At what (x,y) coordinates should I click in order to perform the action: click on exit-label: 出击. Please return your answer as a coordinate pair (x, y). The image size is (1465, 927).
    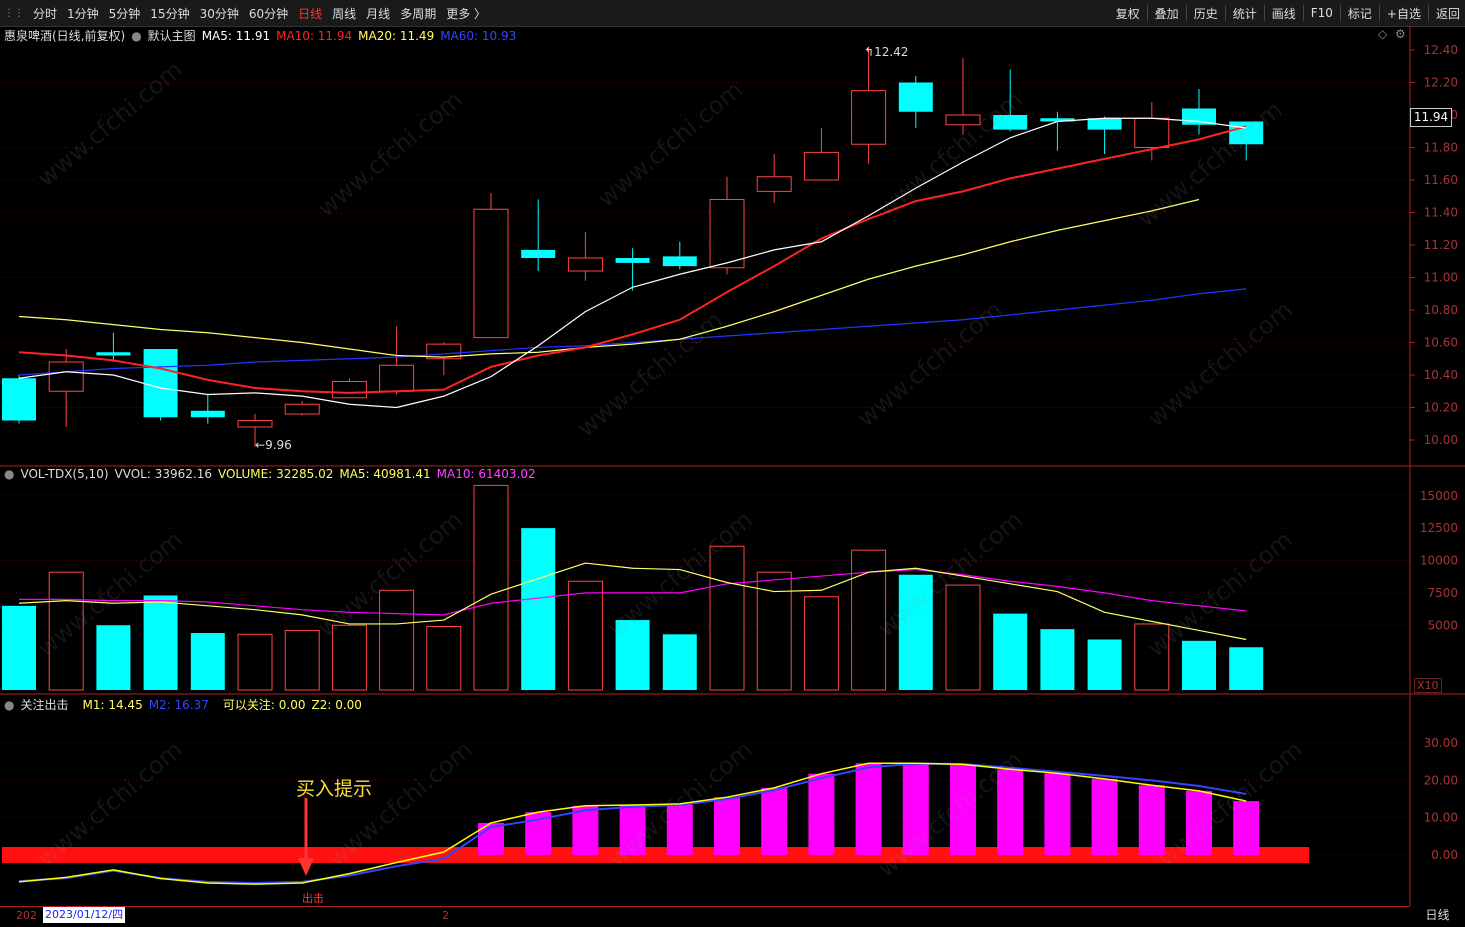
    Looking at the image, I should click on (313, 898).